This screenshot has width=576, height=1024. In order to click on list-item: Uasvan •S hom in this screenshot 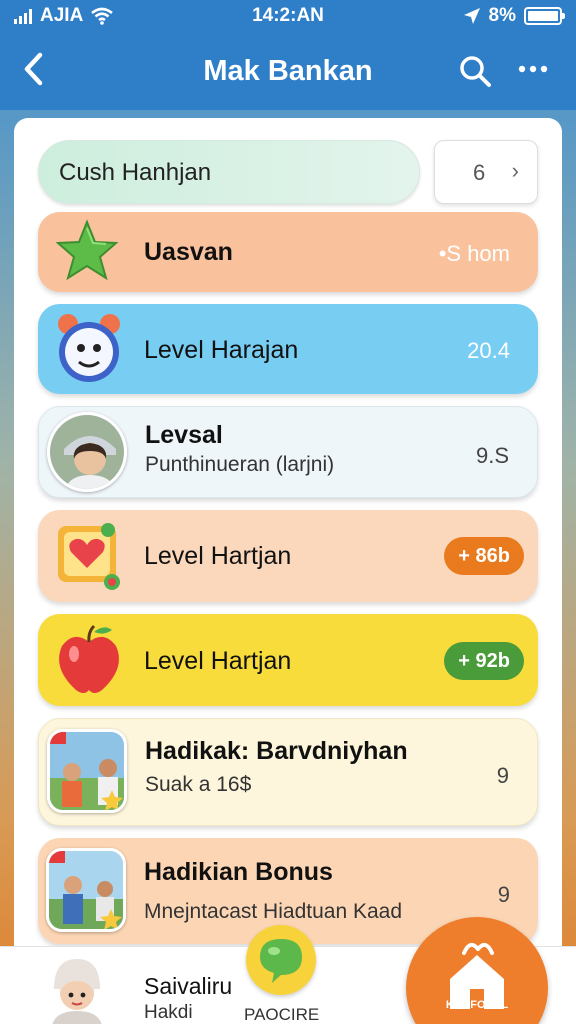, I will do `click(288, 252)`.